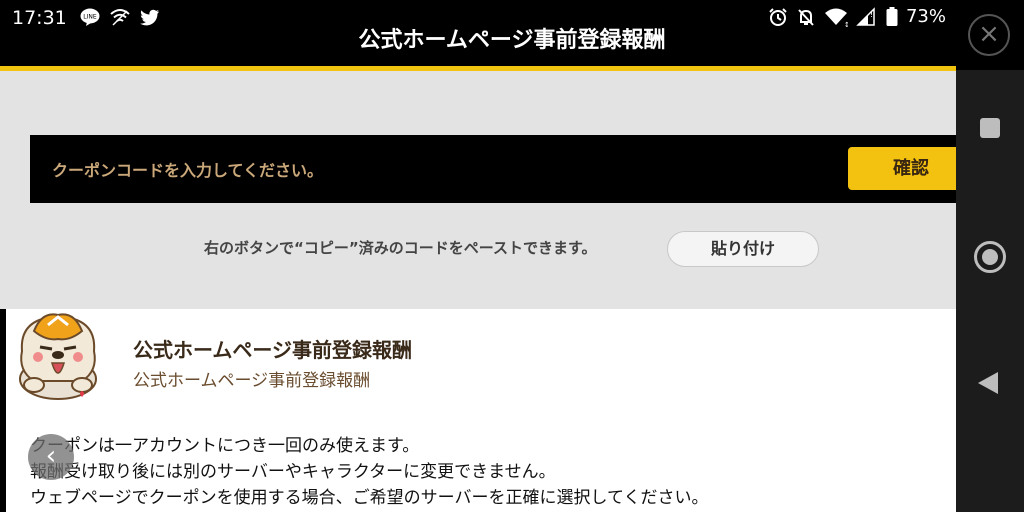 The width and height of the screenshot is (1024, 512). What do you see at coordinates (272, 350) in the screenshot?
I see `reward-title: 公式ホームページ事前登録報酬` at bounding box center [272, 350].